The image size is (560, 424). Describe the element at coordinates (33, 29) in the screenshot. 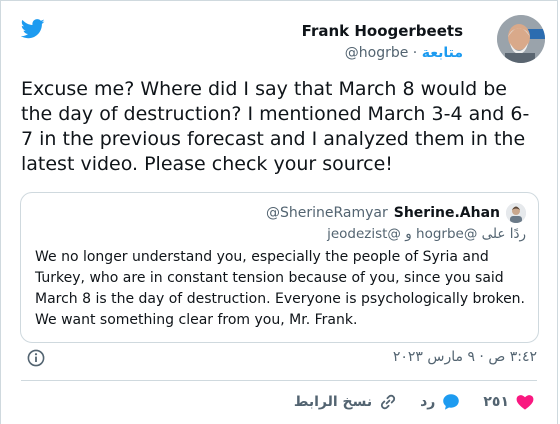

I see `twitter-bird-icon` at that location.